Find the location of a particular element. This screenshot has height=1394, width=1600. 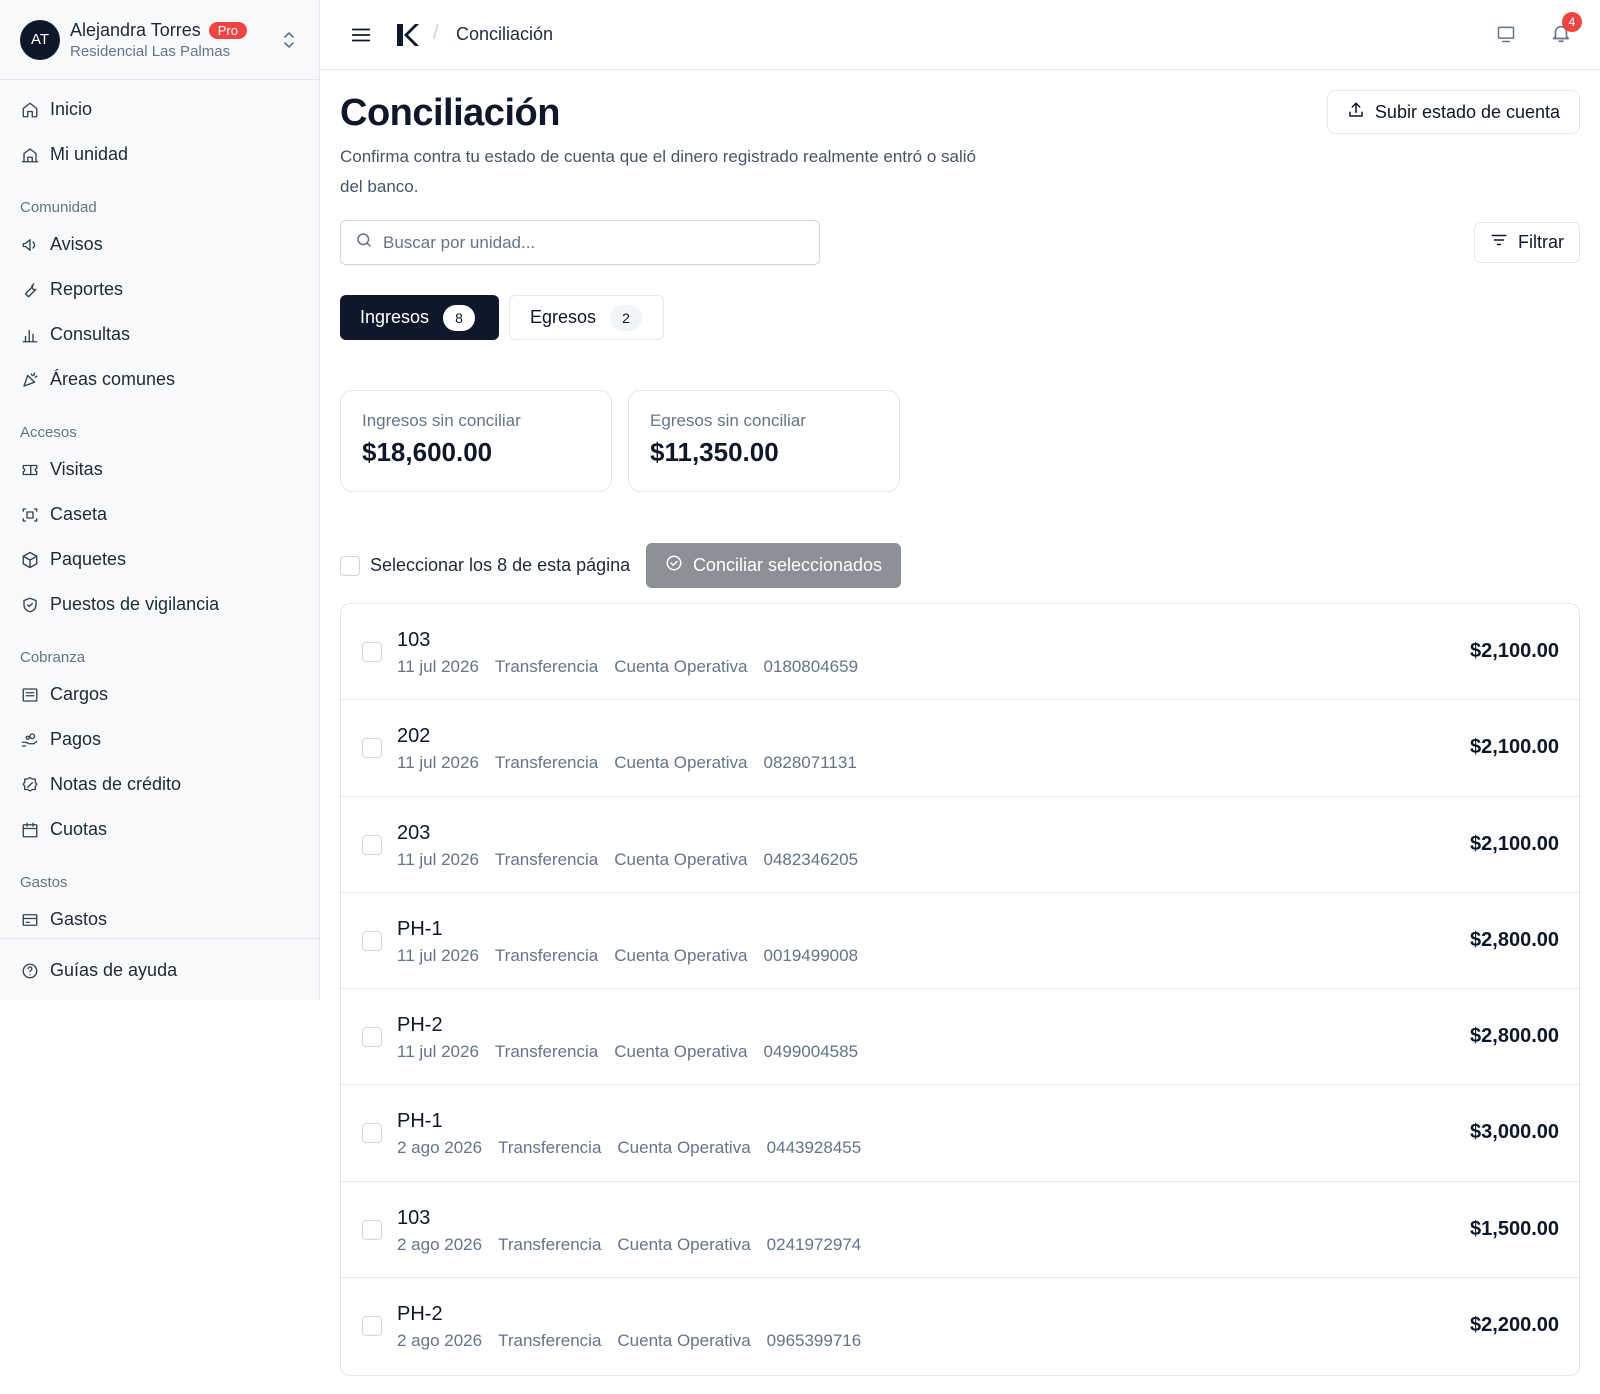

tab-ingresos: Ingresos 8 is located at coordinates (419, 317).